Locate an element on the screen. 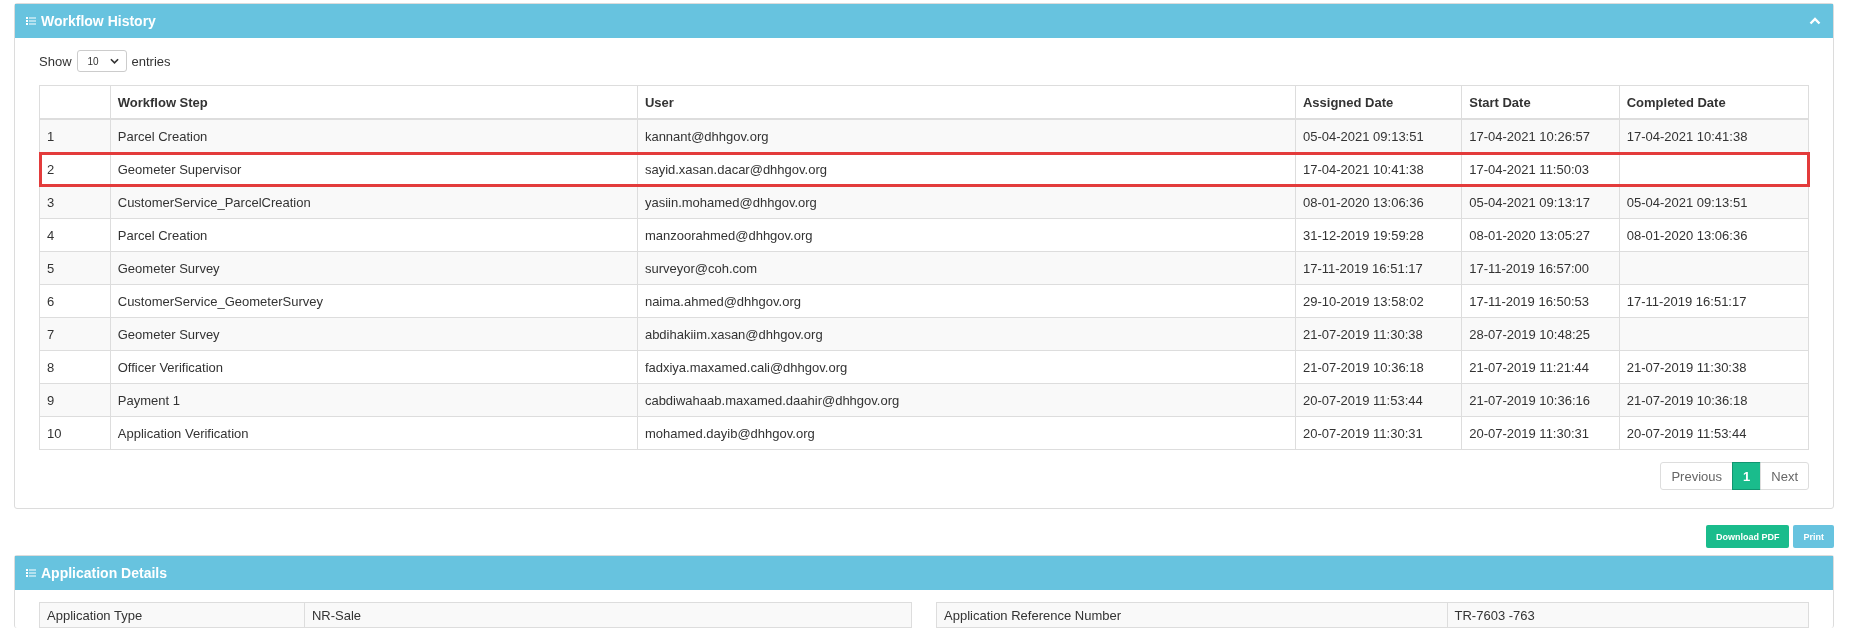 The width and height of the screenshot is (1861, 630). date-cell: 31-12-2019 19:59:28 is located at coordinates (1363, 235).